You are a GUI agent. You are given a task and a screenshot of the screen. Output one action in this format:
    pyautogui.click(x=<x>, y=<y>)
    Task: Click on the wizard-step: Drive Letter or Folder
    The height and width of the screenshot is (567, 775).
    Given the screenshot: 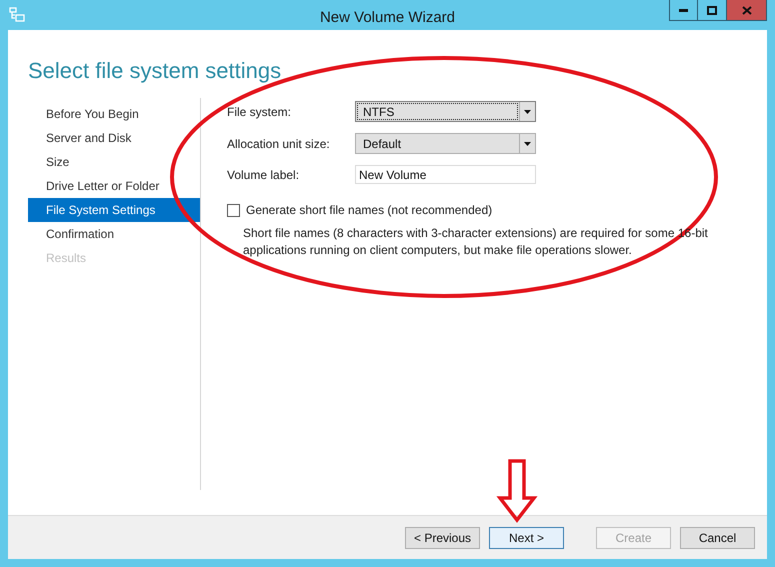 What is the action you would take?
    pyautogui.click(x=114, y=186)
    